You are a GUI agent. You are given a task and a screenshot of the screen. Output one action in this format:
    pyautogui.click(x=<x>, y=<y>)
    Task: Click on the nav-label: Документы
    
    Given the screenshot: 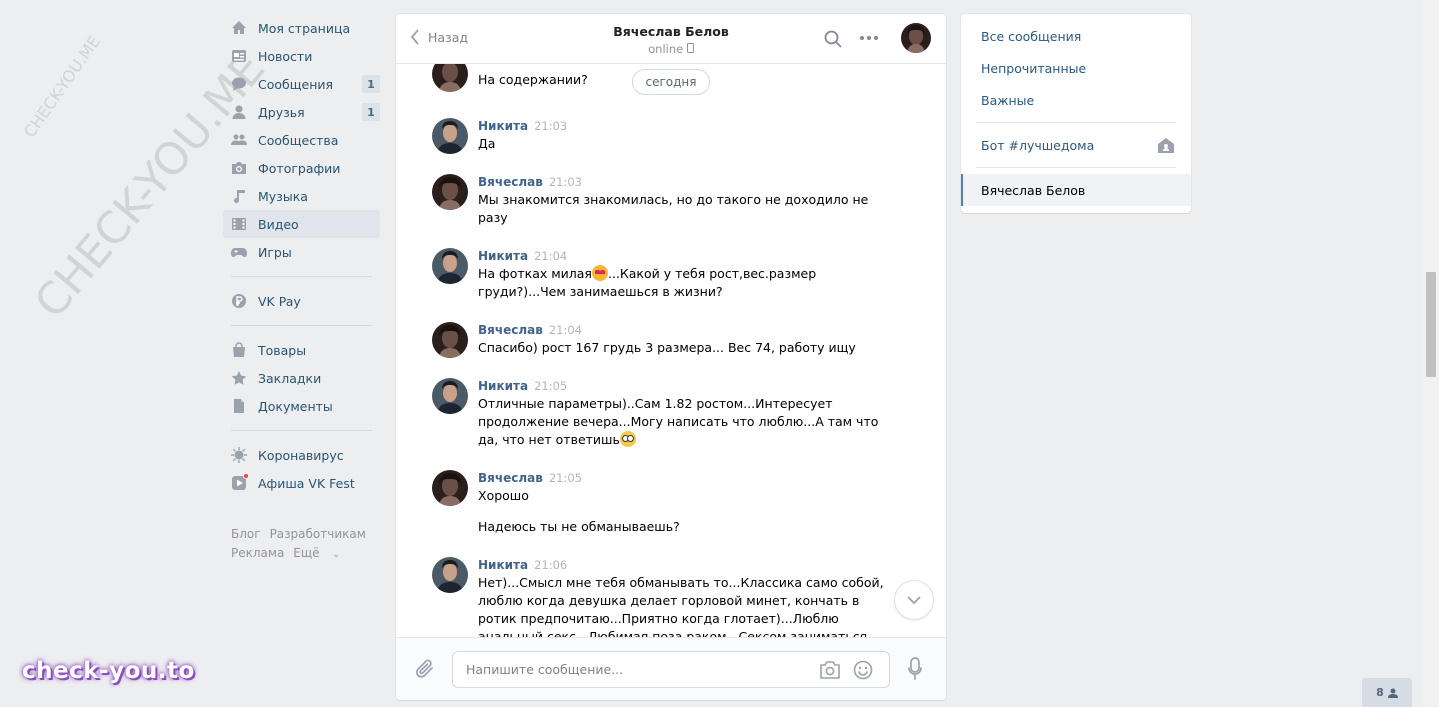 What is the action you would take?
    pyautogui.click(x=295, y=406)
    